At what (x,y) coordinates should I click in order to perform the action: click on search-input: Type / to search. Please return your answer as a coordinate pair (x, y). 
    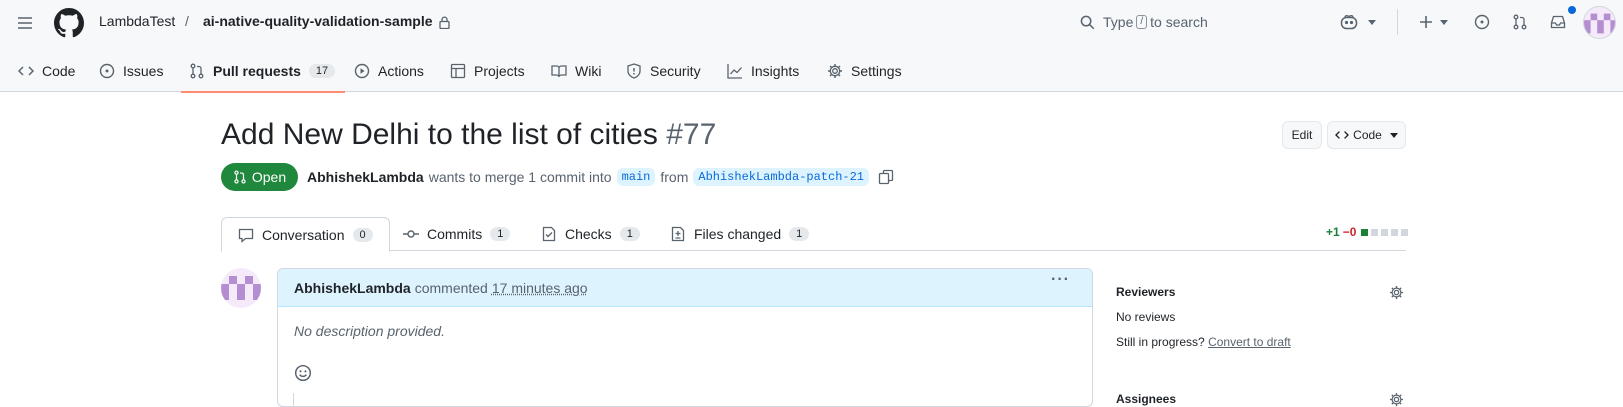
    Looking at the image, I should click on (1196, 22).